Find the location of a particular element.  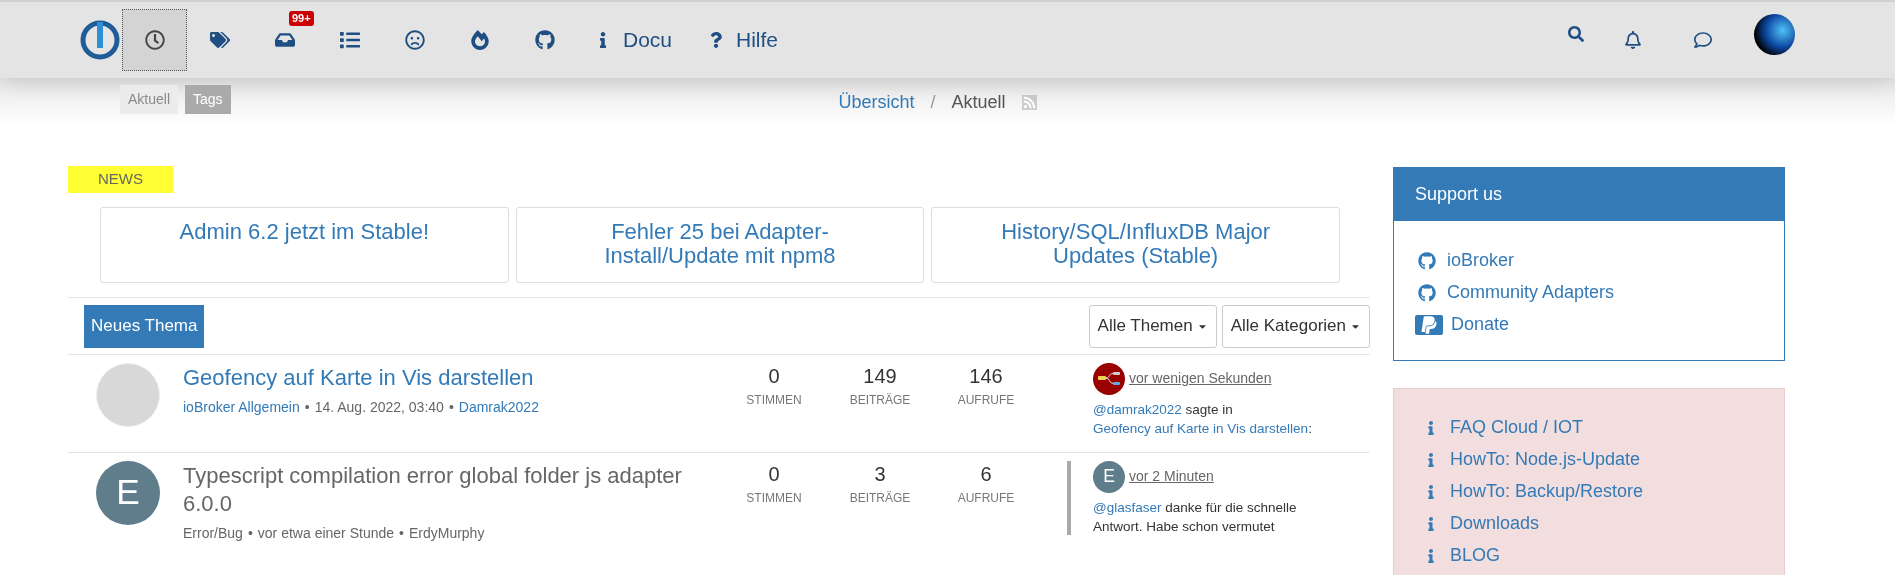

last-post-time-link: vor 2 Minuten is located at coordinates (1171, 476).